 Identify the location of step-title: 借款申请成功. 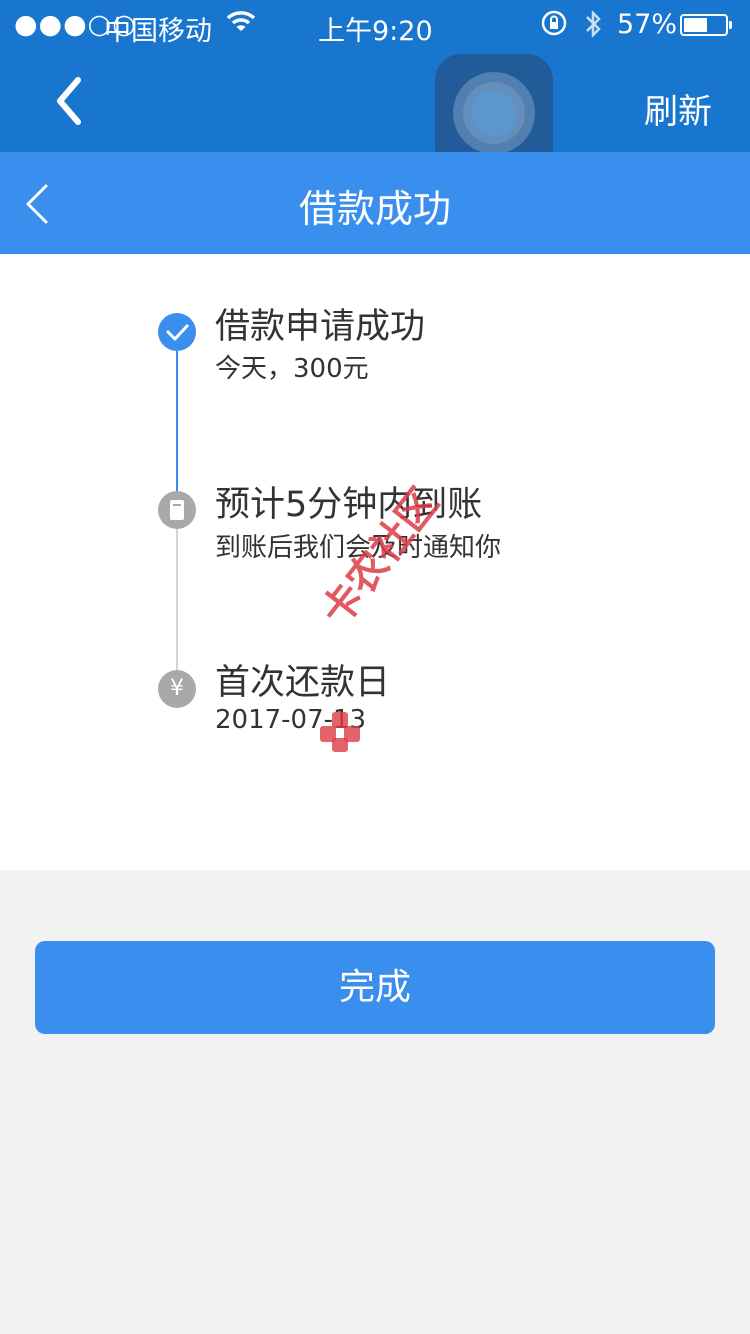
(320, 327).